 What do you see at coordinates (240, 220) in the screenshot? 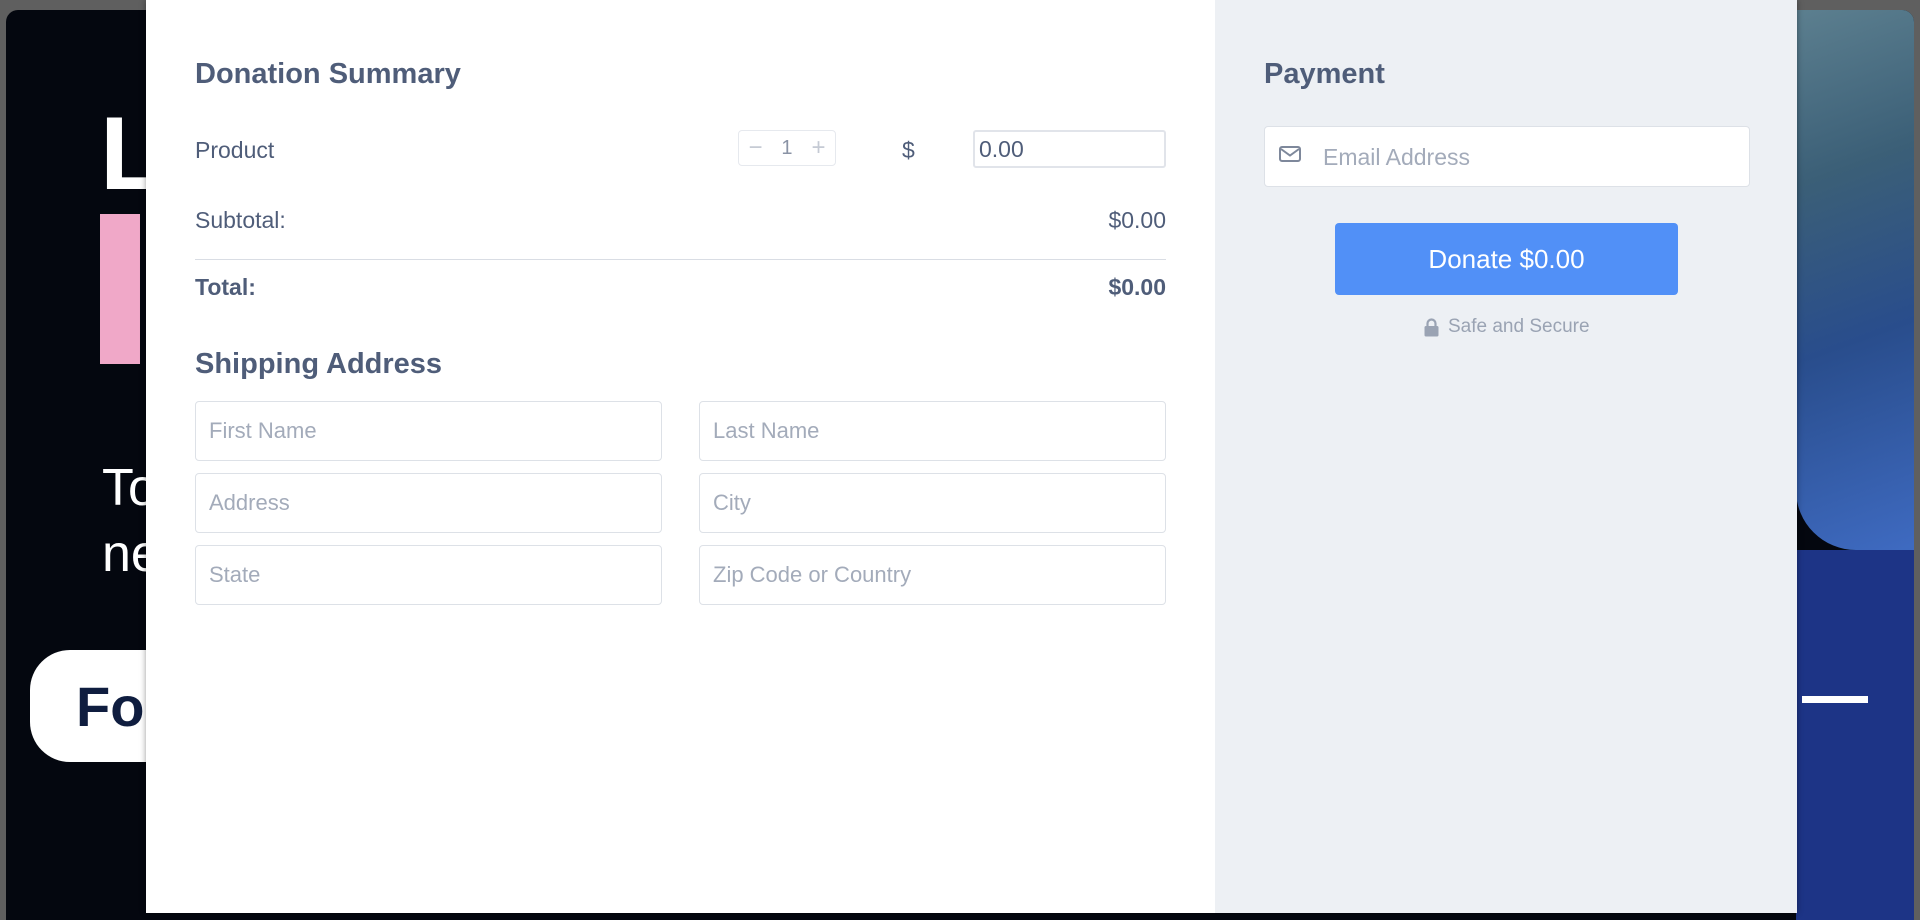
I see `subtotal-label: Subtotal:` at bounding box center [240, 220].